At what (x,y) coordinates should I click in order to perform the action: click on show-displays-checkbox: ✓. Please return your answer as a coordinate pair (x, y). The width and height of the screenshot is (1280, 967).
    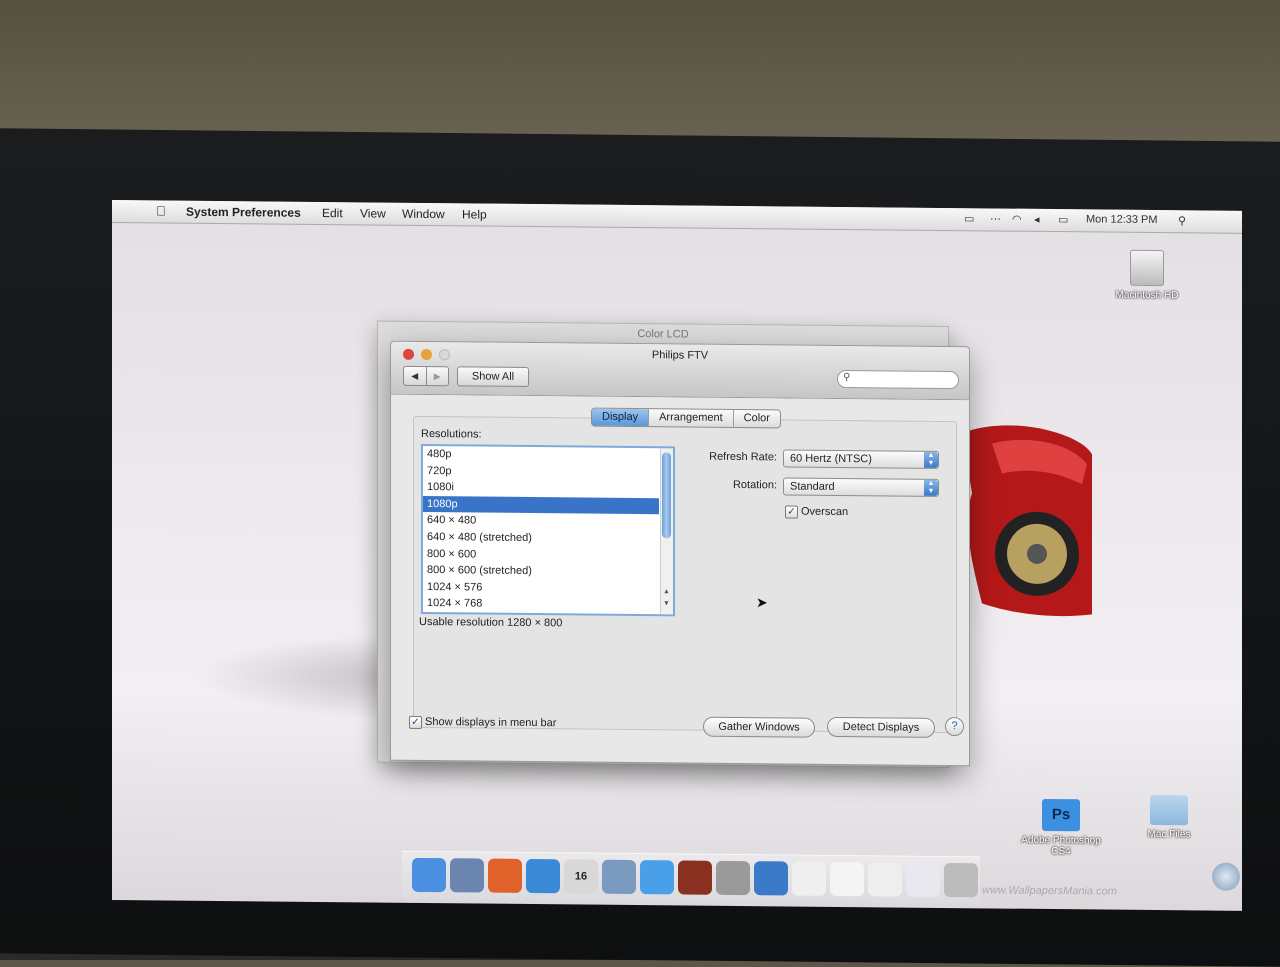
    Looking at the image, I should click on (415, 722).